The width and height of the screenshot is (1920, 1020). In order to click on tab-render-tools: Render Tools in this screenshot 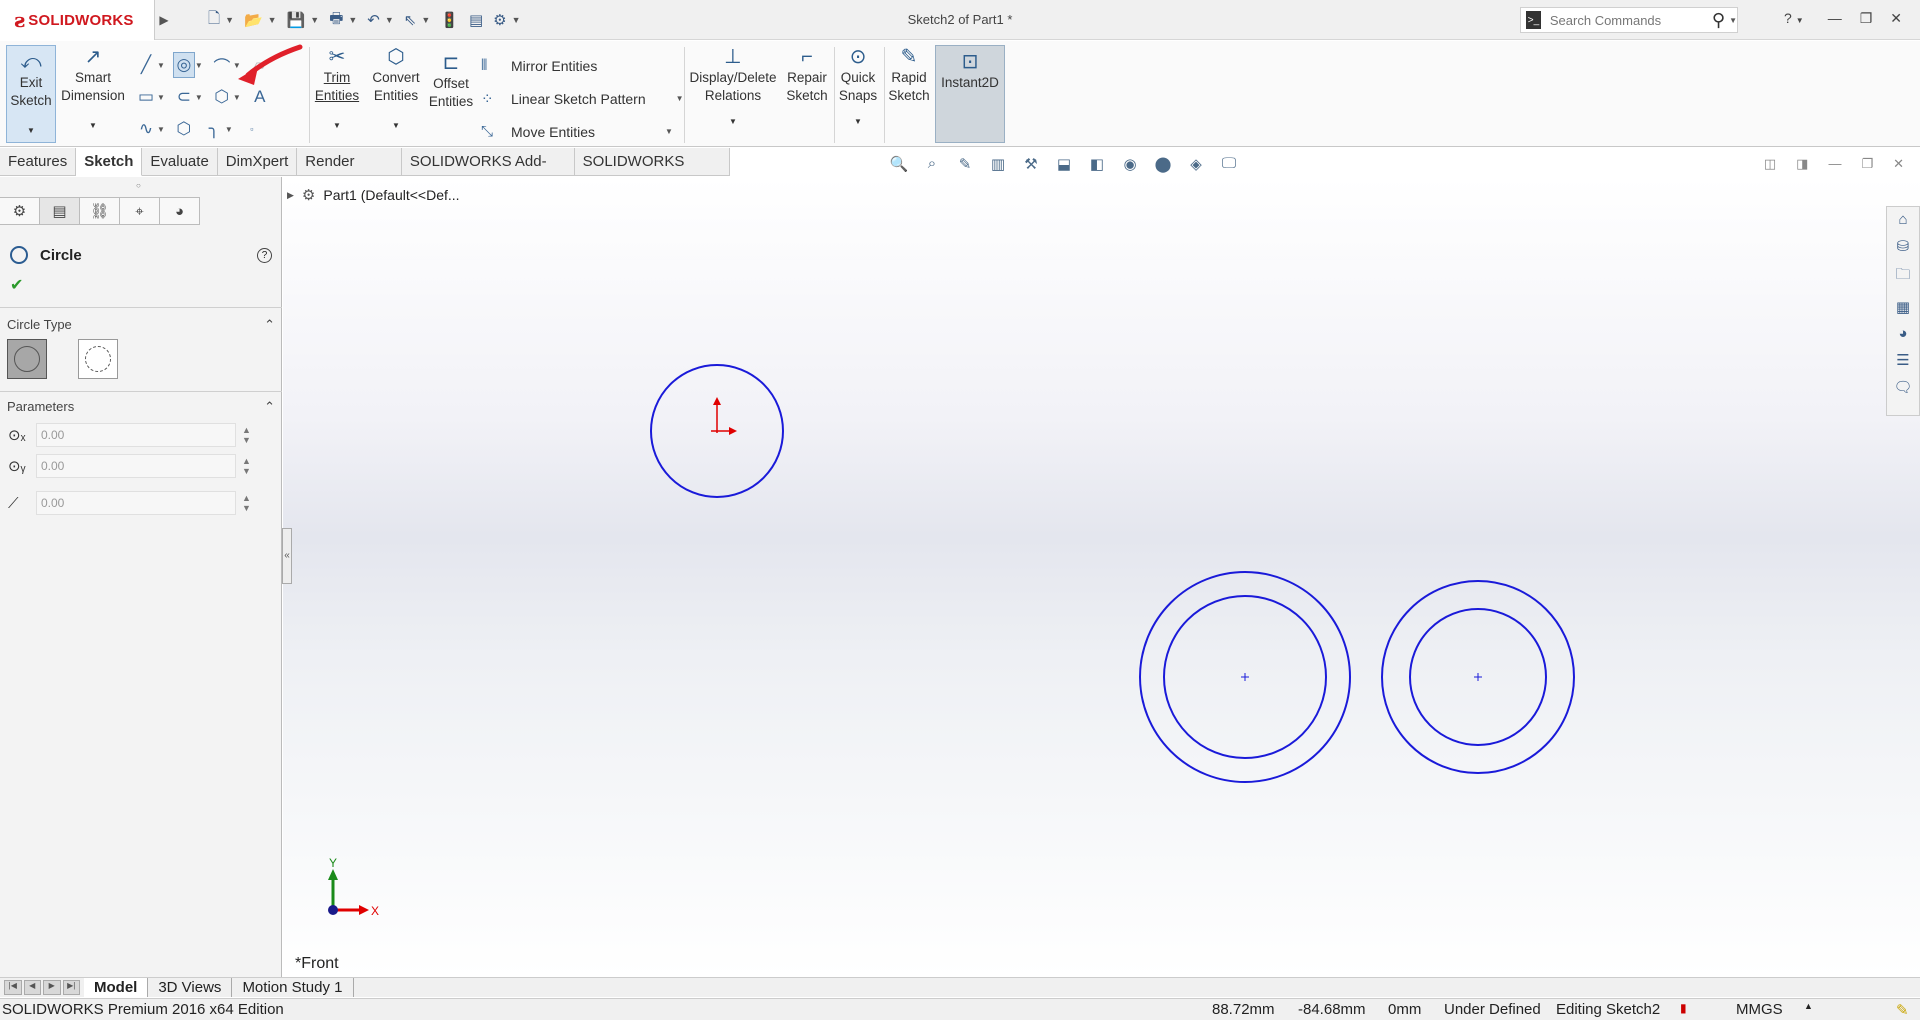, I will do `click(349, 172)`.